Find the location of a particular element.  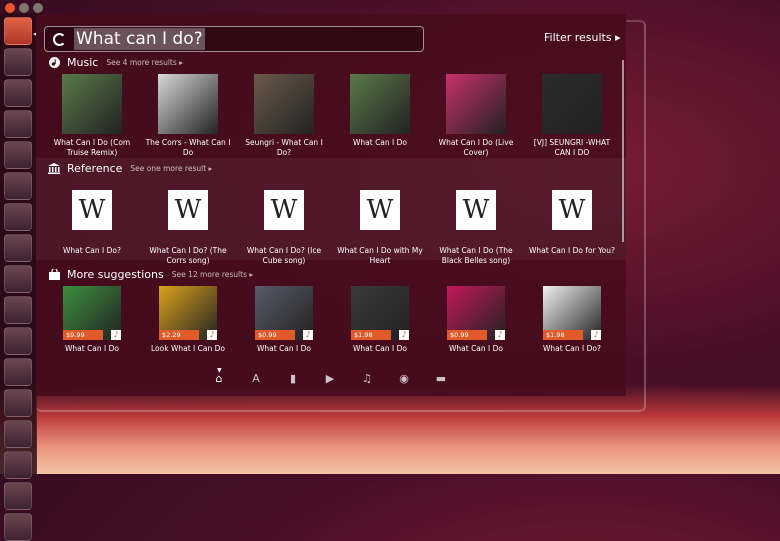

result-item: What Can I Do (Com Truise Remix) is located at coordinates (92, 116).